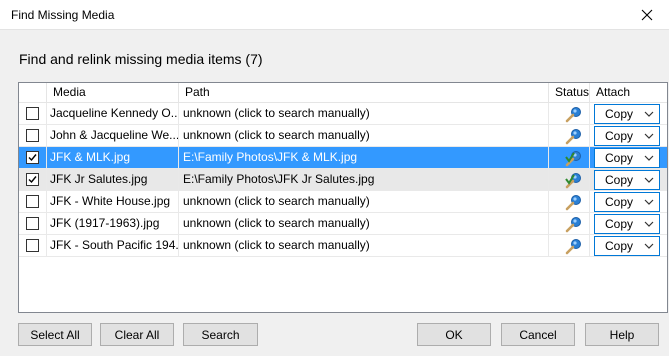 This screenshot has width=669, height=356. I want to click on header-path: Path, so click(364, 92).